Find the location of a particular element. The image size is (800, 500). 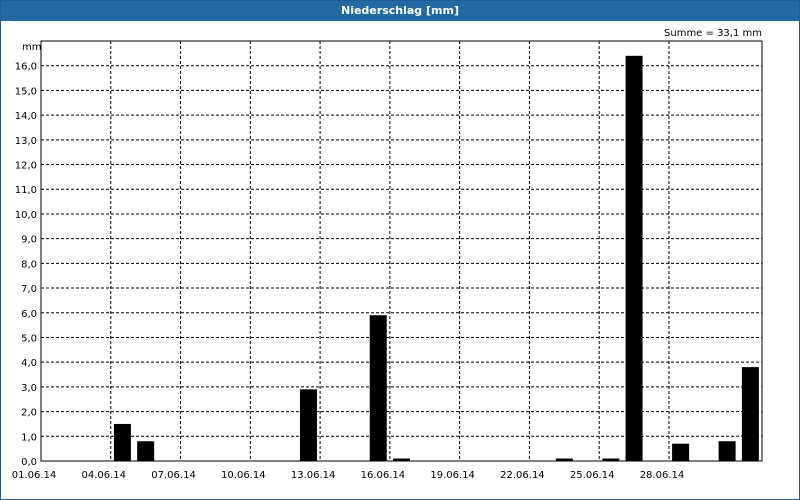

bar-28.06.14 is located at coordinates (681, 452).